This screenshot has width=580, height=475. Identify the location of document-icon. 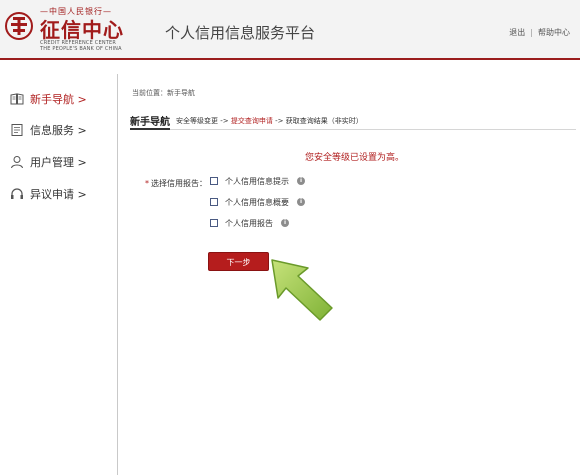
(17, 130).